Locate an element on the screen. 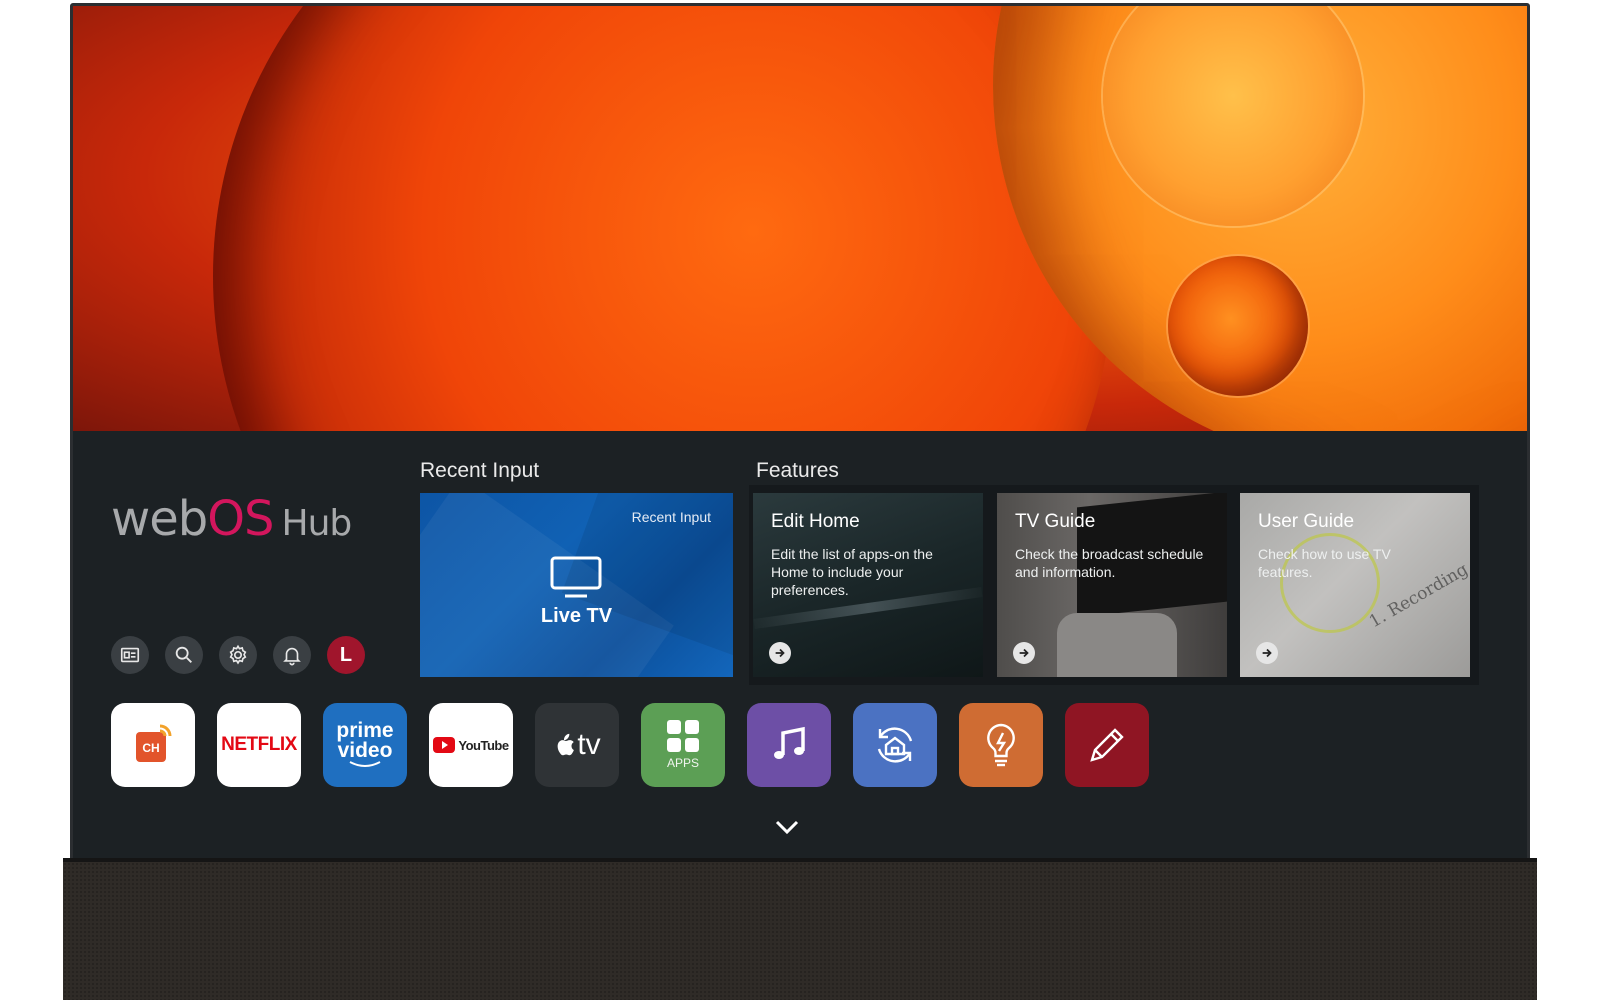 The width and height of the screenshot is (1600, 1000). apps-label: APPS is located at coordinates (682, 763).